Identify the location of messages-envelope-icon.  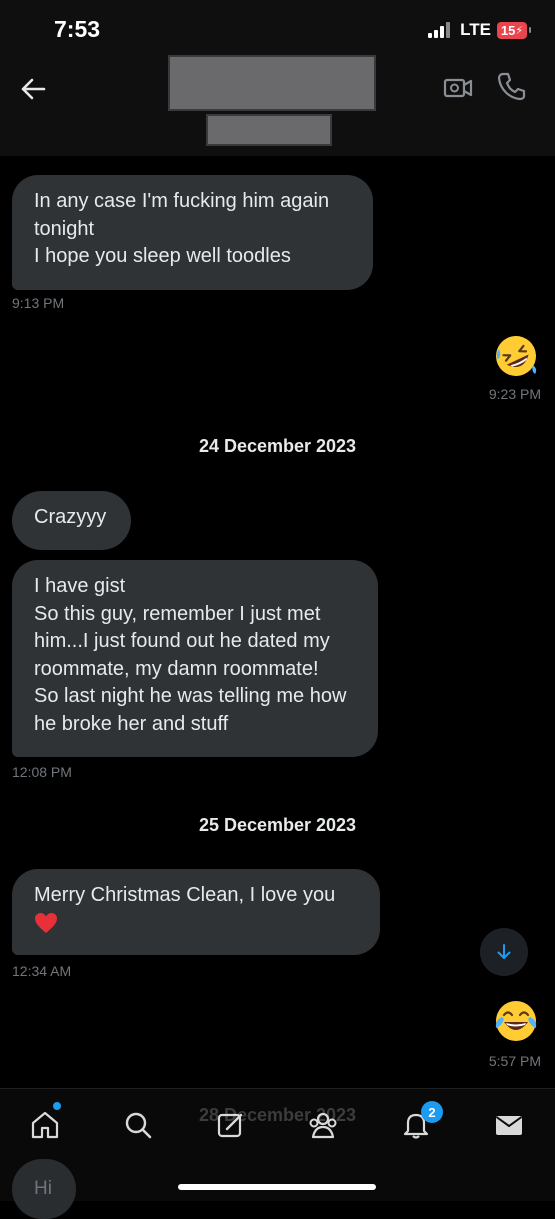
(509, 1125).